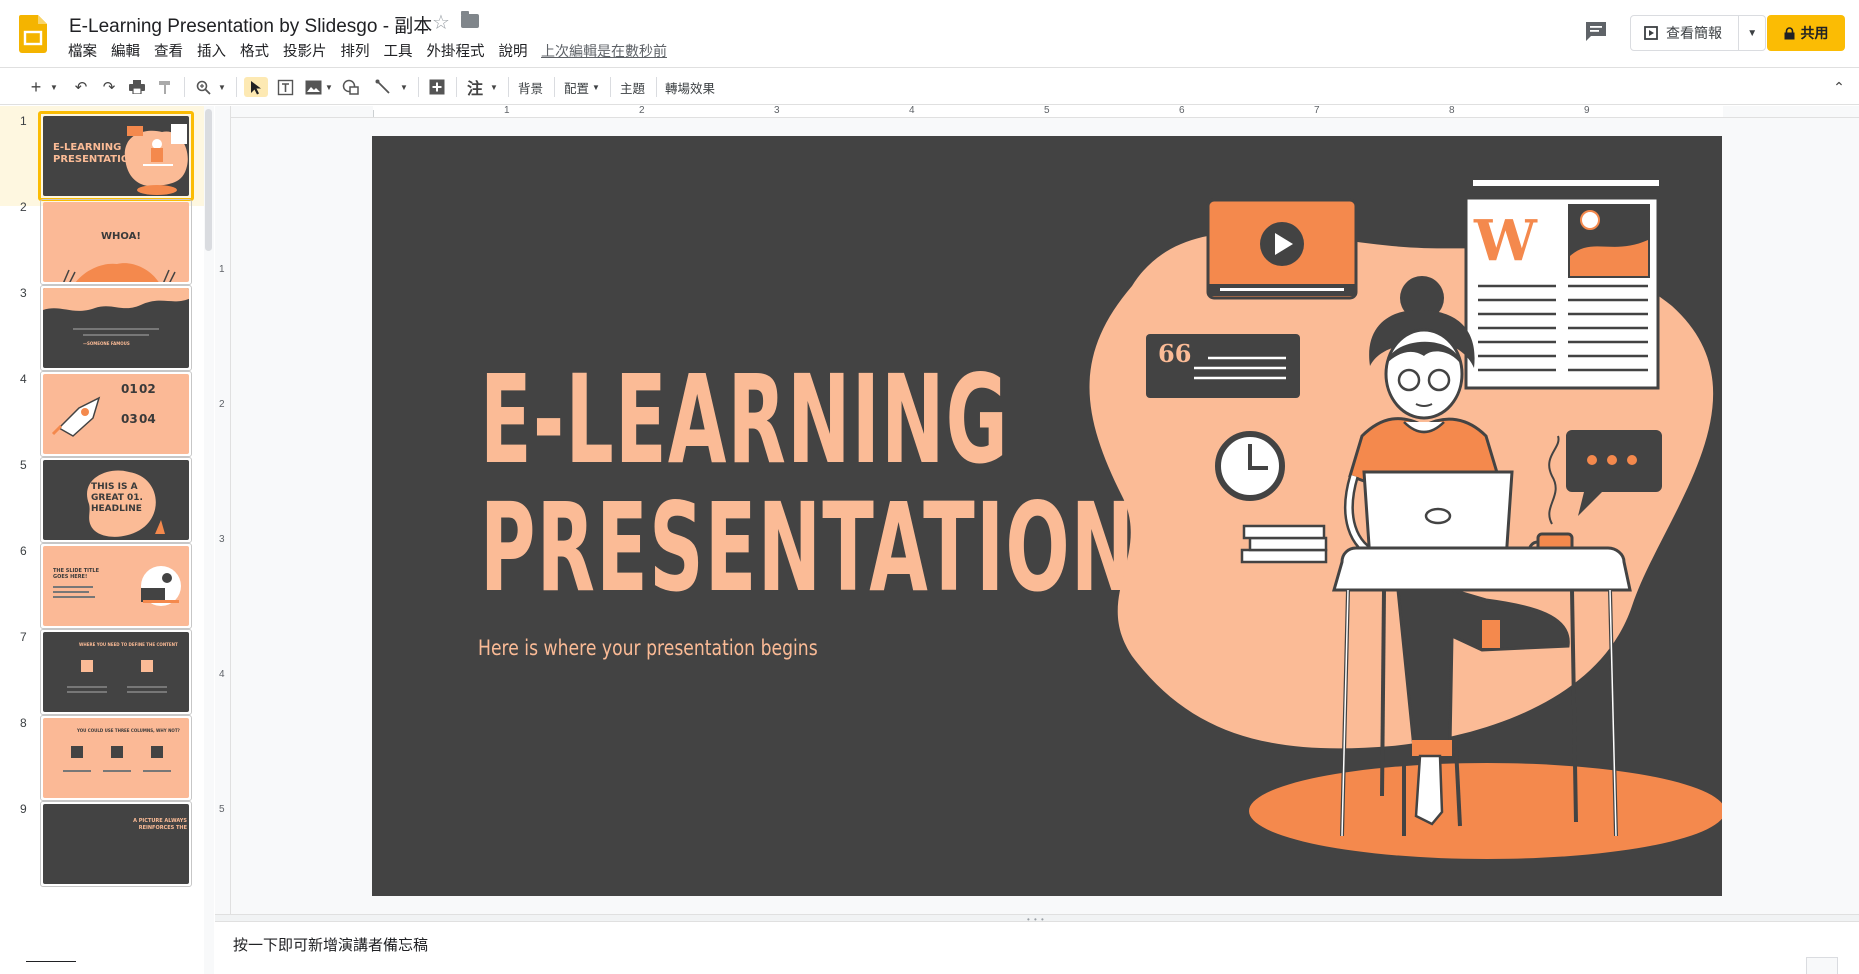  I want to click on thumb-title: WHOA!, so click(121, 236).